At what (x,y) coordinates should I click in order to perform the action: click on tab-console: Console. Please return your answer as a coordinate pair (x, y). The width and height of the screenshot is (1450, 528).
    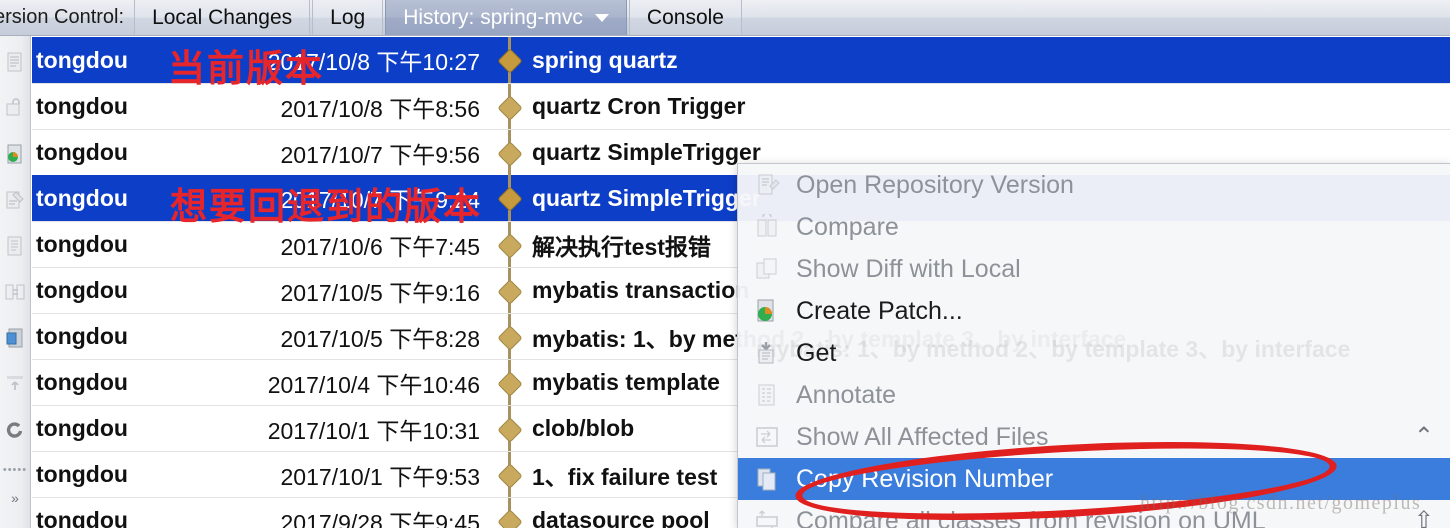
    Looking at the image, I should click on (685, 17).